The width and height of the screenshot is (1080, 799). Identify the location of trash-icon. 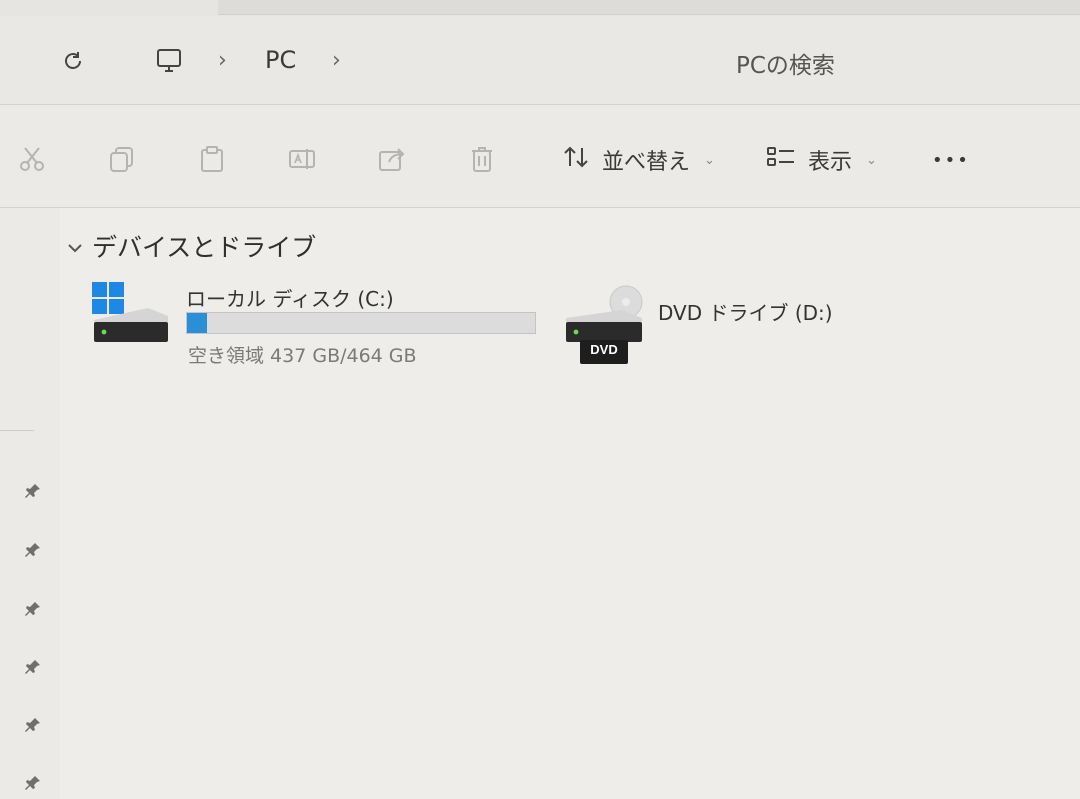
(482, 159).